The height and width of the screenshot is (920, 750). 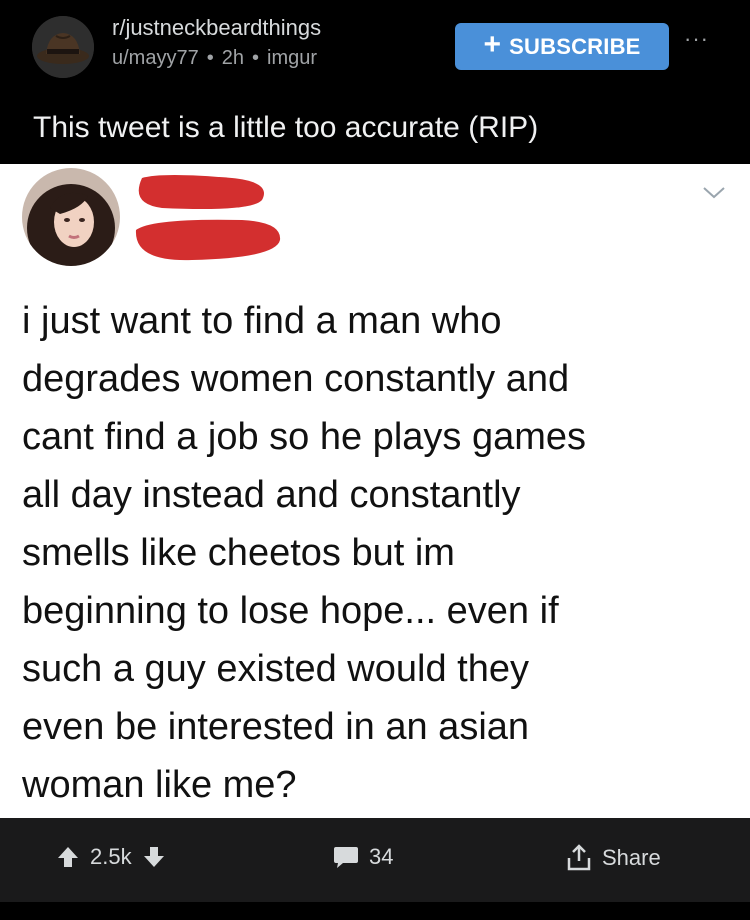 What do you see at coordinates (232, 58) in the screenshot?
I see `post-age: 2h` at bounding box center [232, 58].